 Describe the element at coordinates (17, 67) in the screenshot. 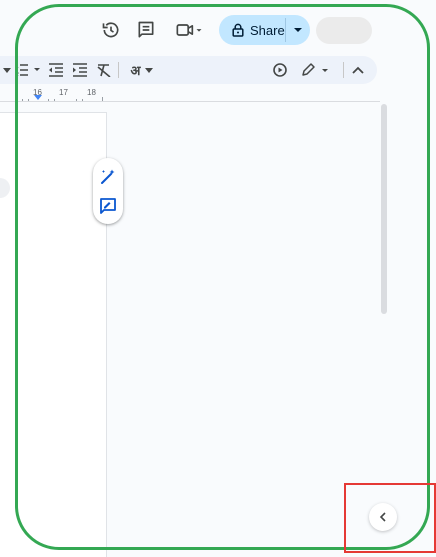

I see `svg-text: 1` at that location.